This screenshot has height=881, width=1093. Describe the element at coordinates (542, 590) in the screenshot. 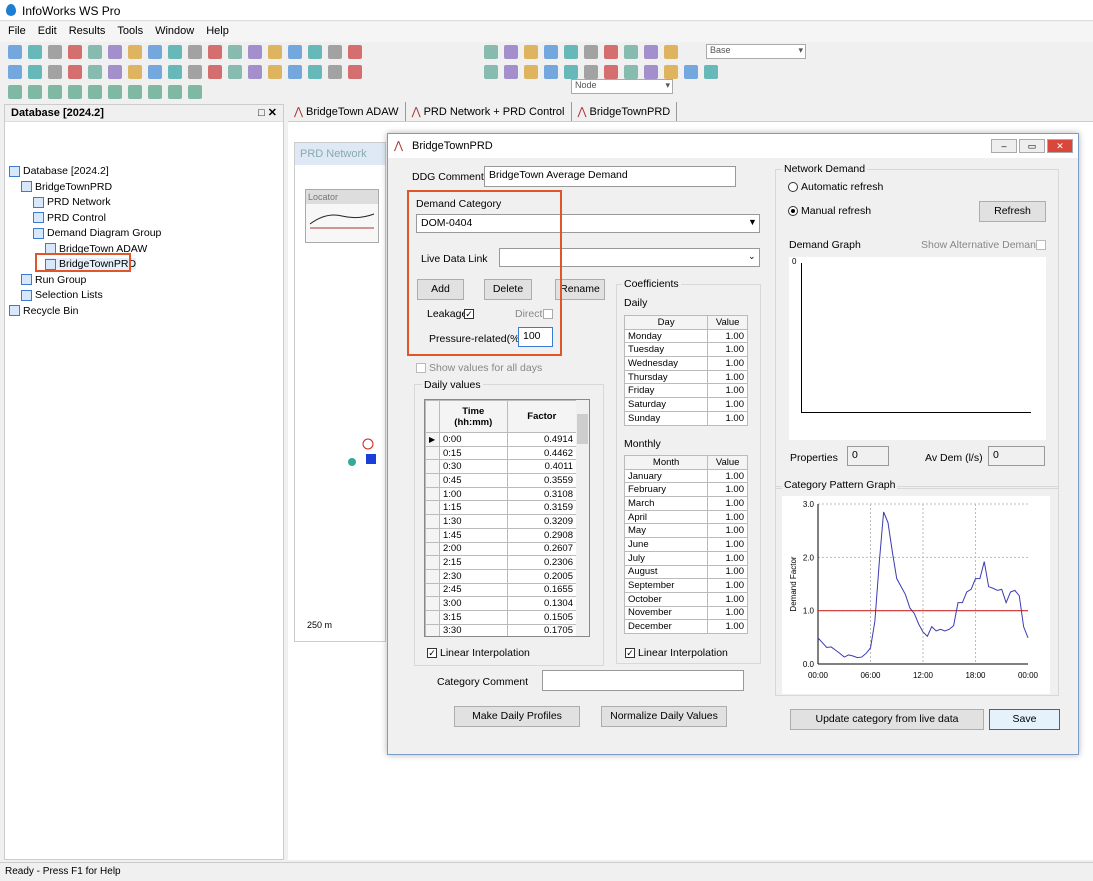

I see `table-cell: 0.1655` at that location.